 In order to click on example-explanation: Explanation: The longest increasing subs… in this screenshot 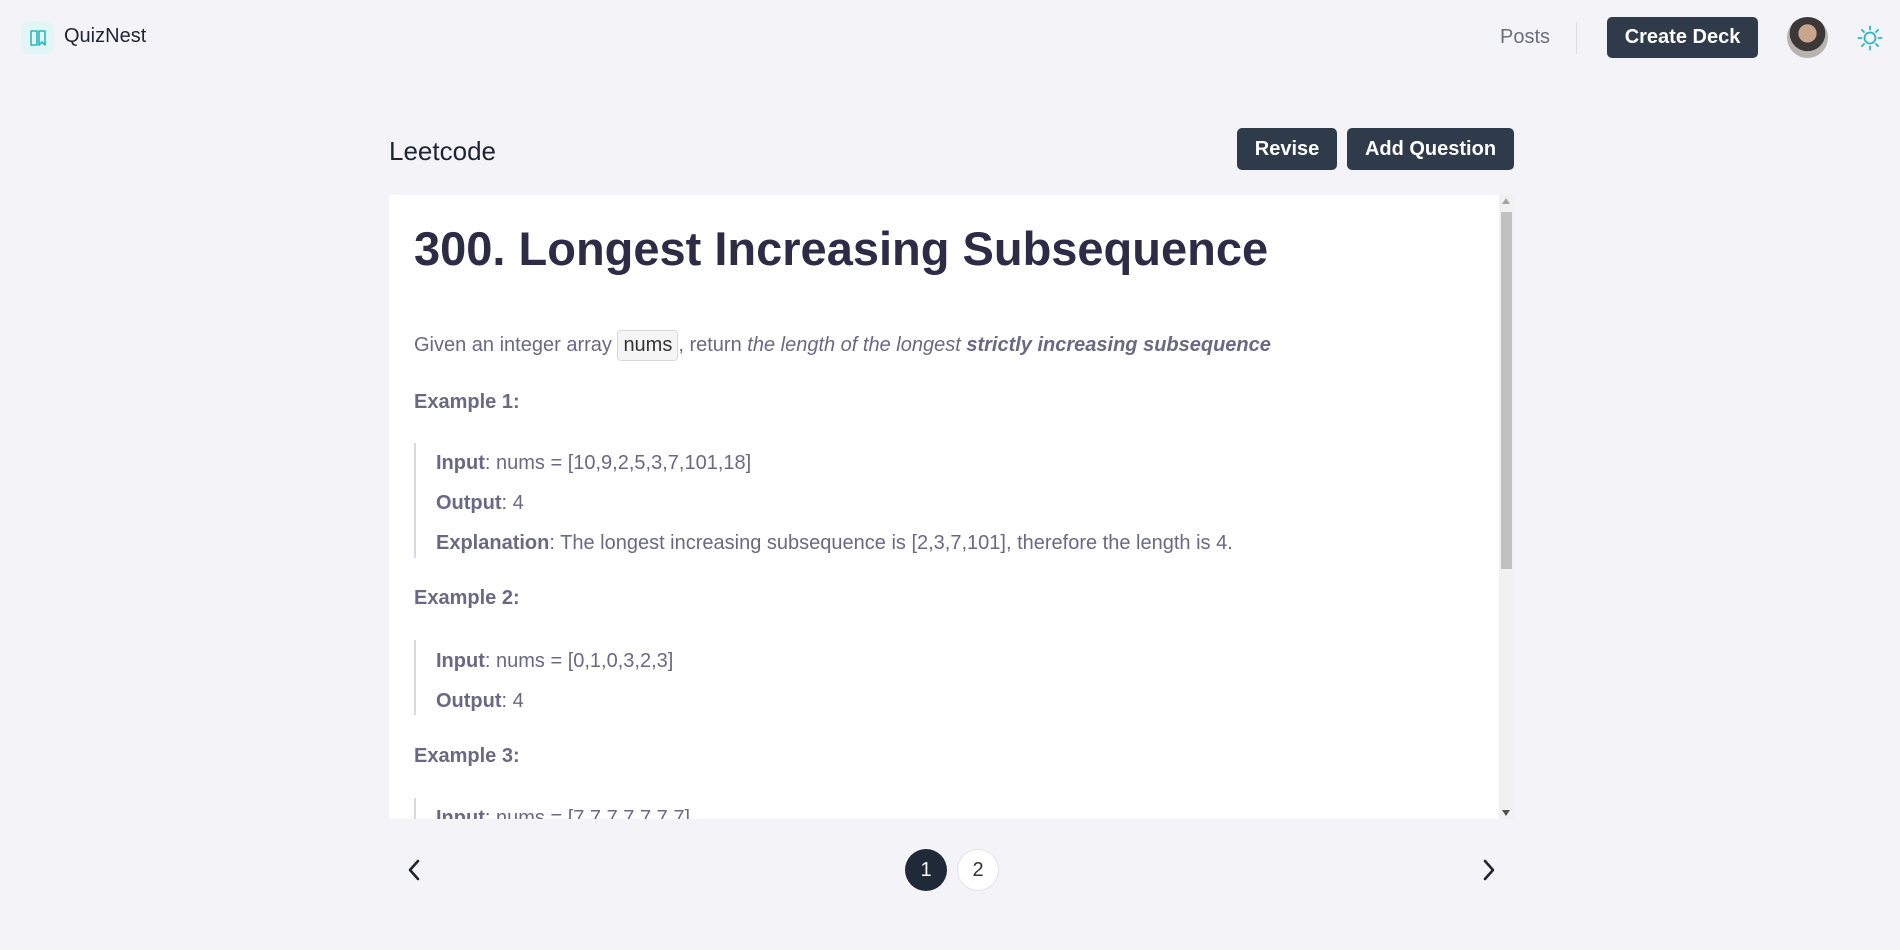, I will do `click(834, 543)`.